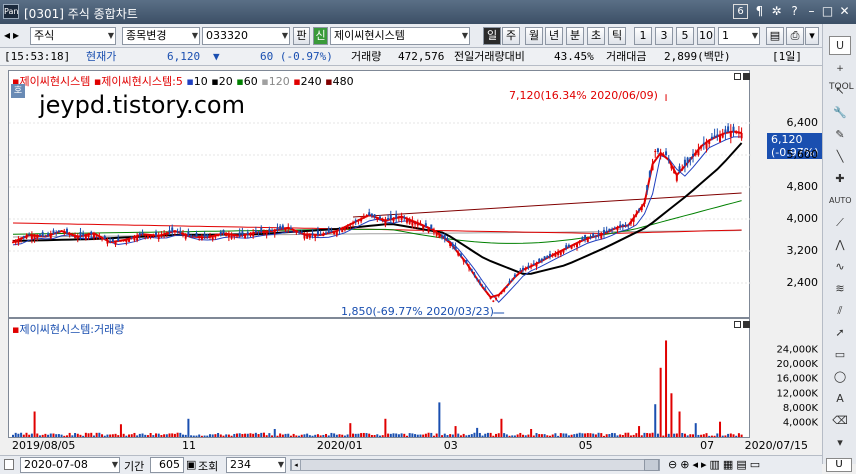 The image size is (856, 474). I want to click on auto-icon: AUTO, so click(840, 201).